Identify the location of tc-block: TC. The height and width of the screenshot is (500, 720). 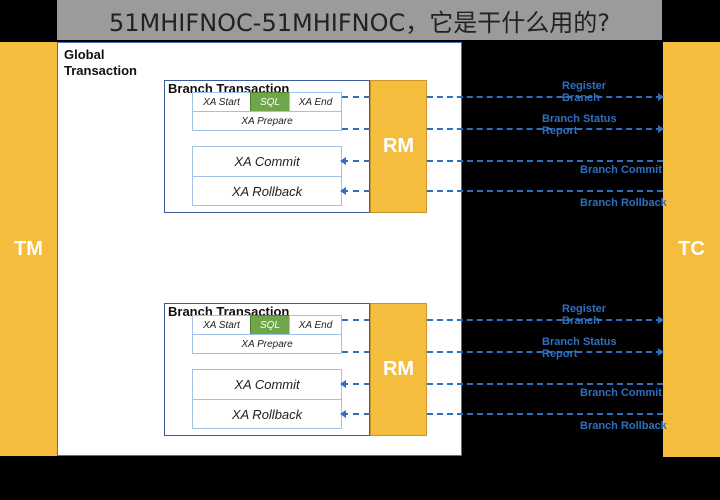
(691, 249).